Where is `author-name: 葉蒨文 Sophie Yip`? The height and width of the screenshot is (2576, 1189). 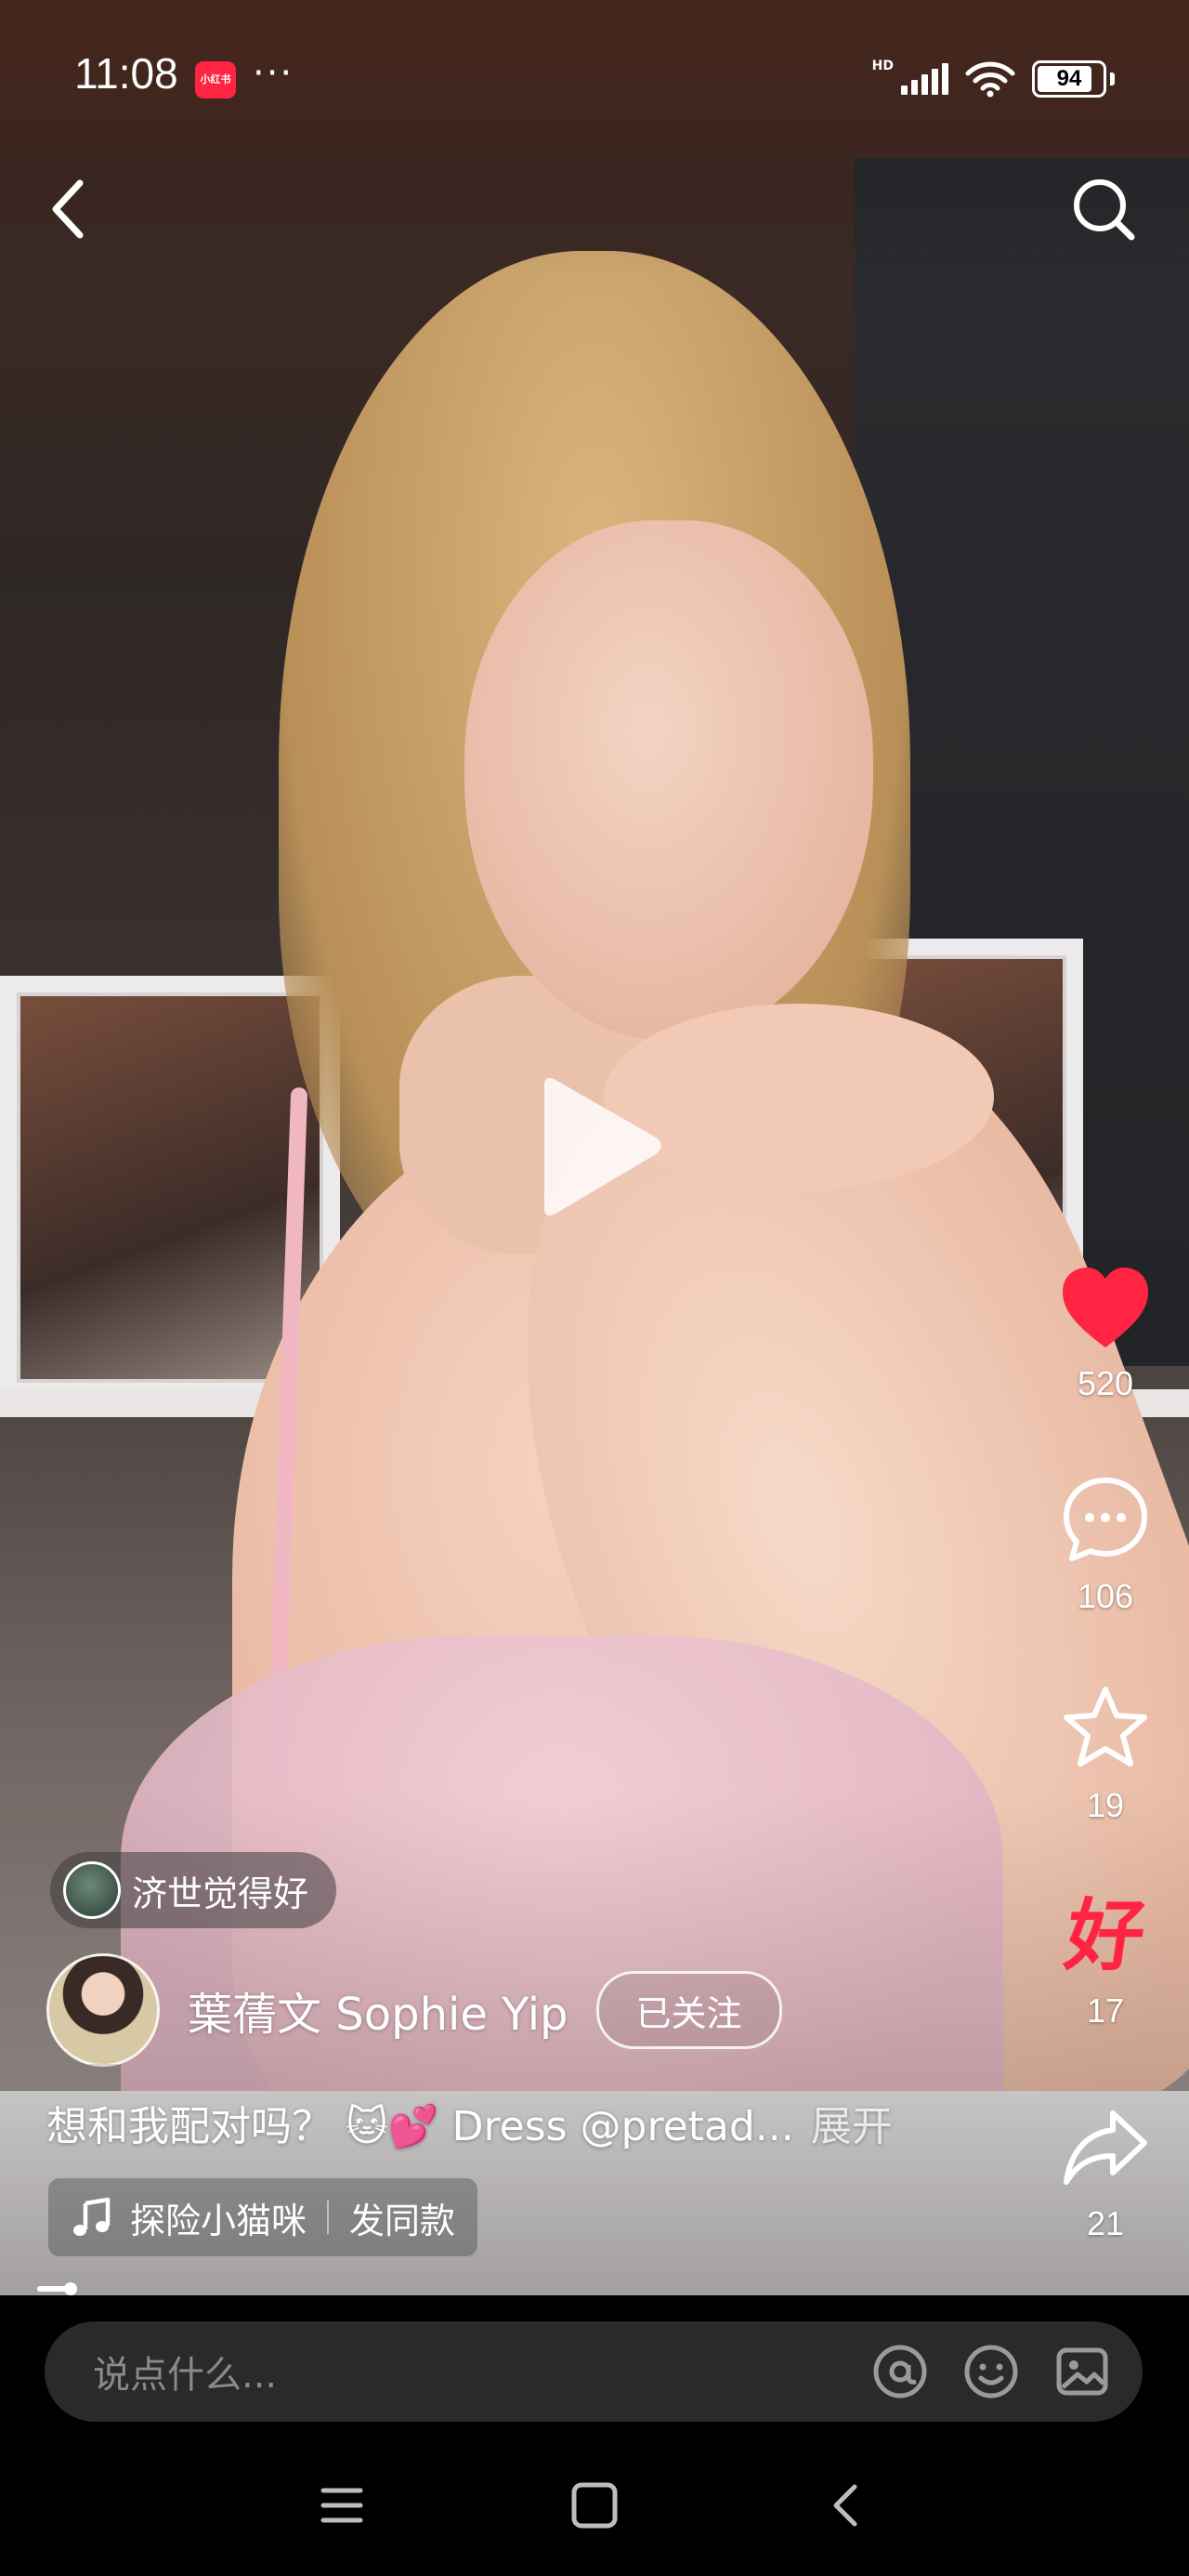
author-name: 葉蒨文 Sophie Yip is located at coordinates (378, 2010).